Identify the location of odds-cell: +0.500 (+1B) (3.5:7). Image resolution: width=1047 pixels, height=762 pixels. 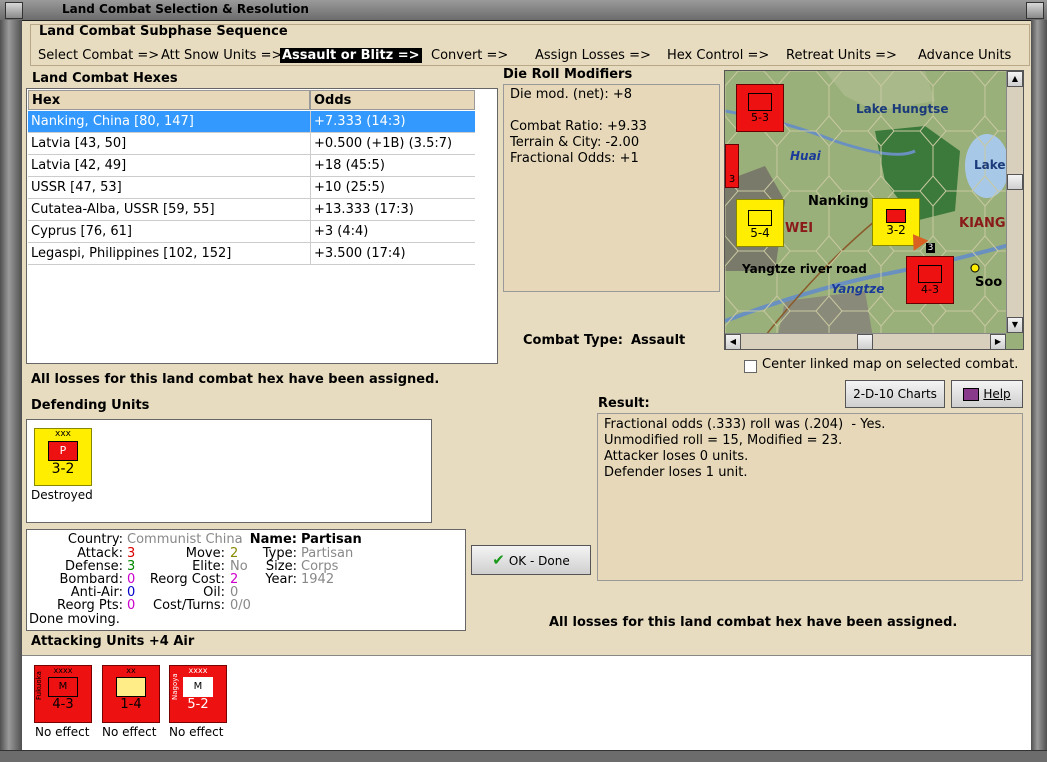
(383, 143).